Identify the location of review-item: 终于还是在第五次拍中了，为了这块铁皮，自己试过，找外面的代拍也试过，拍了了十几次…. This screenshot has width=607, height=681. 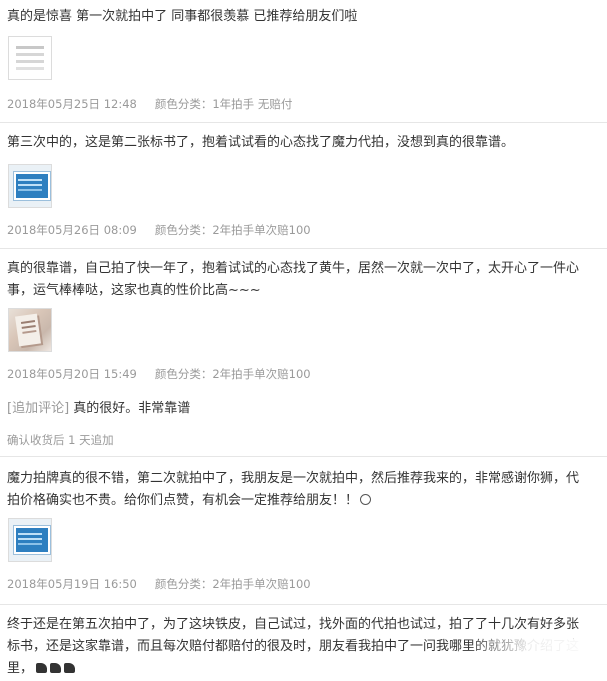
(303, 642).